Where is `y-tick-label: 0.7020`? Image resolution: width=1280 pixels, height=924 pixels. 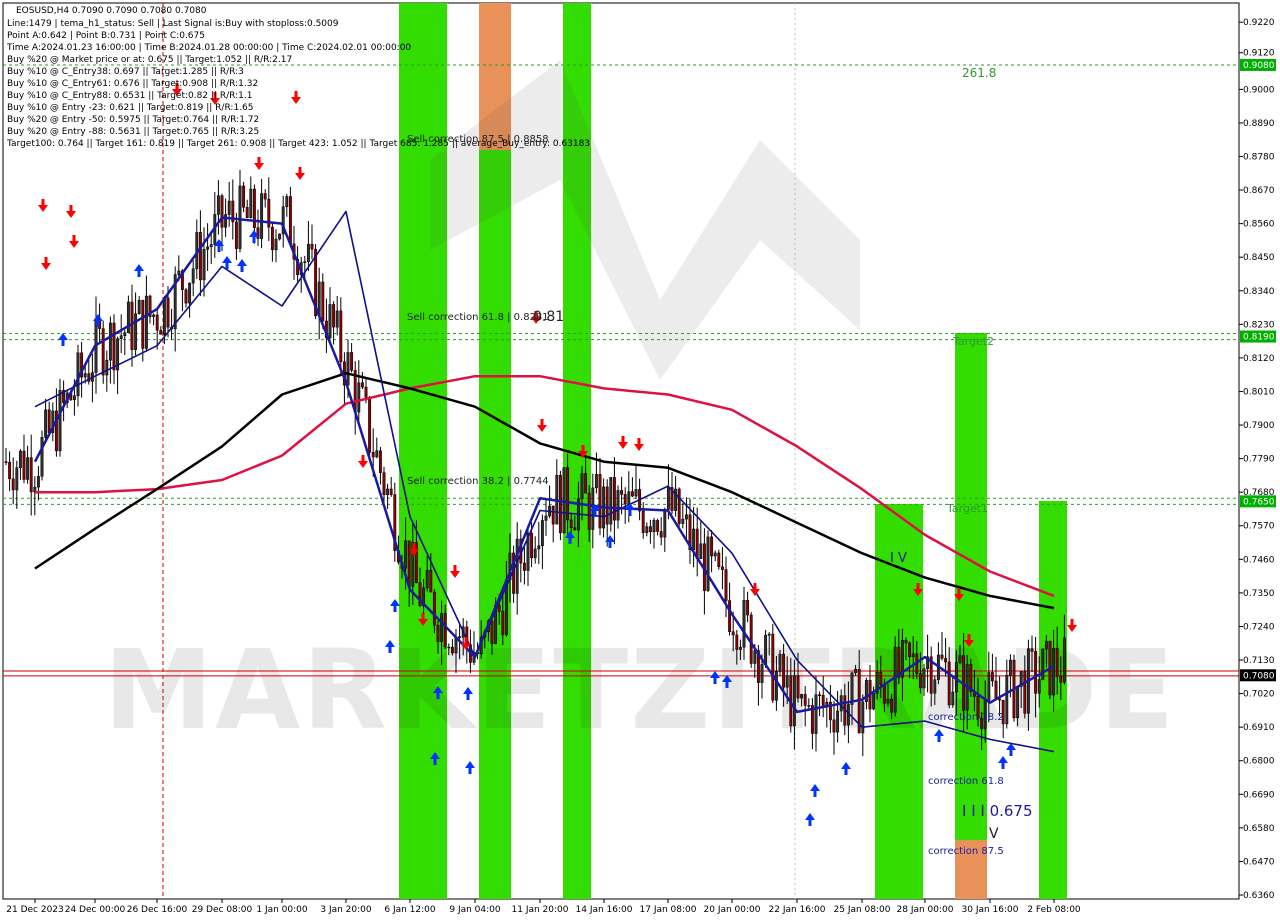
y-tick-label: 0.7020 is located at coordinates (1259, 695).